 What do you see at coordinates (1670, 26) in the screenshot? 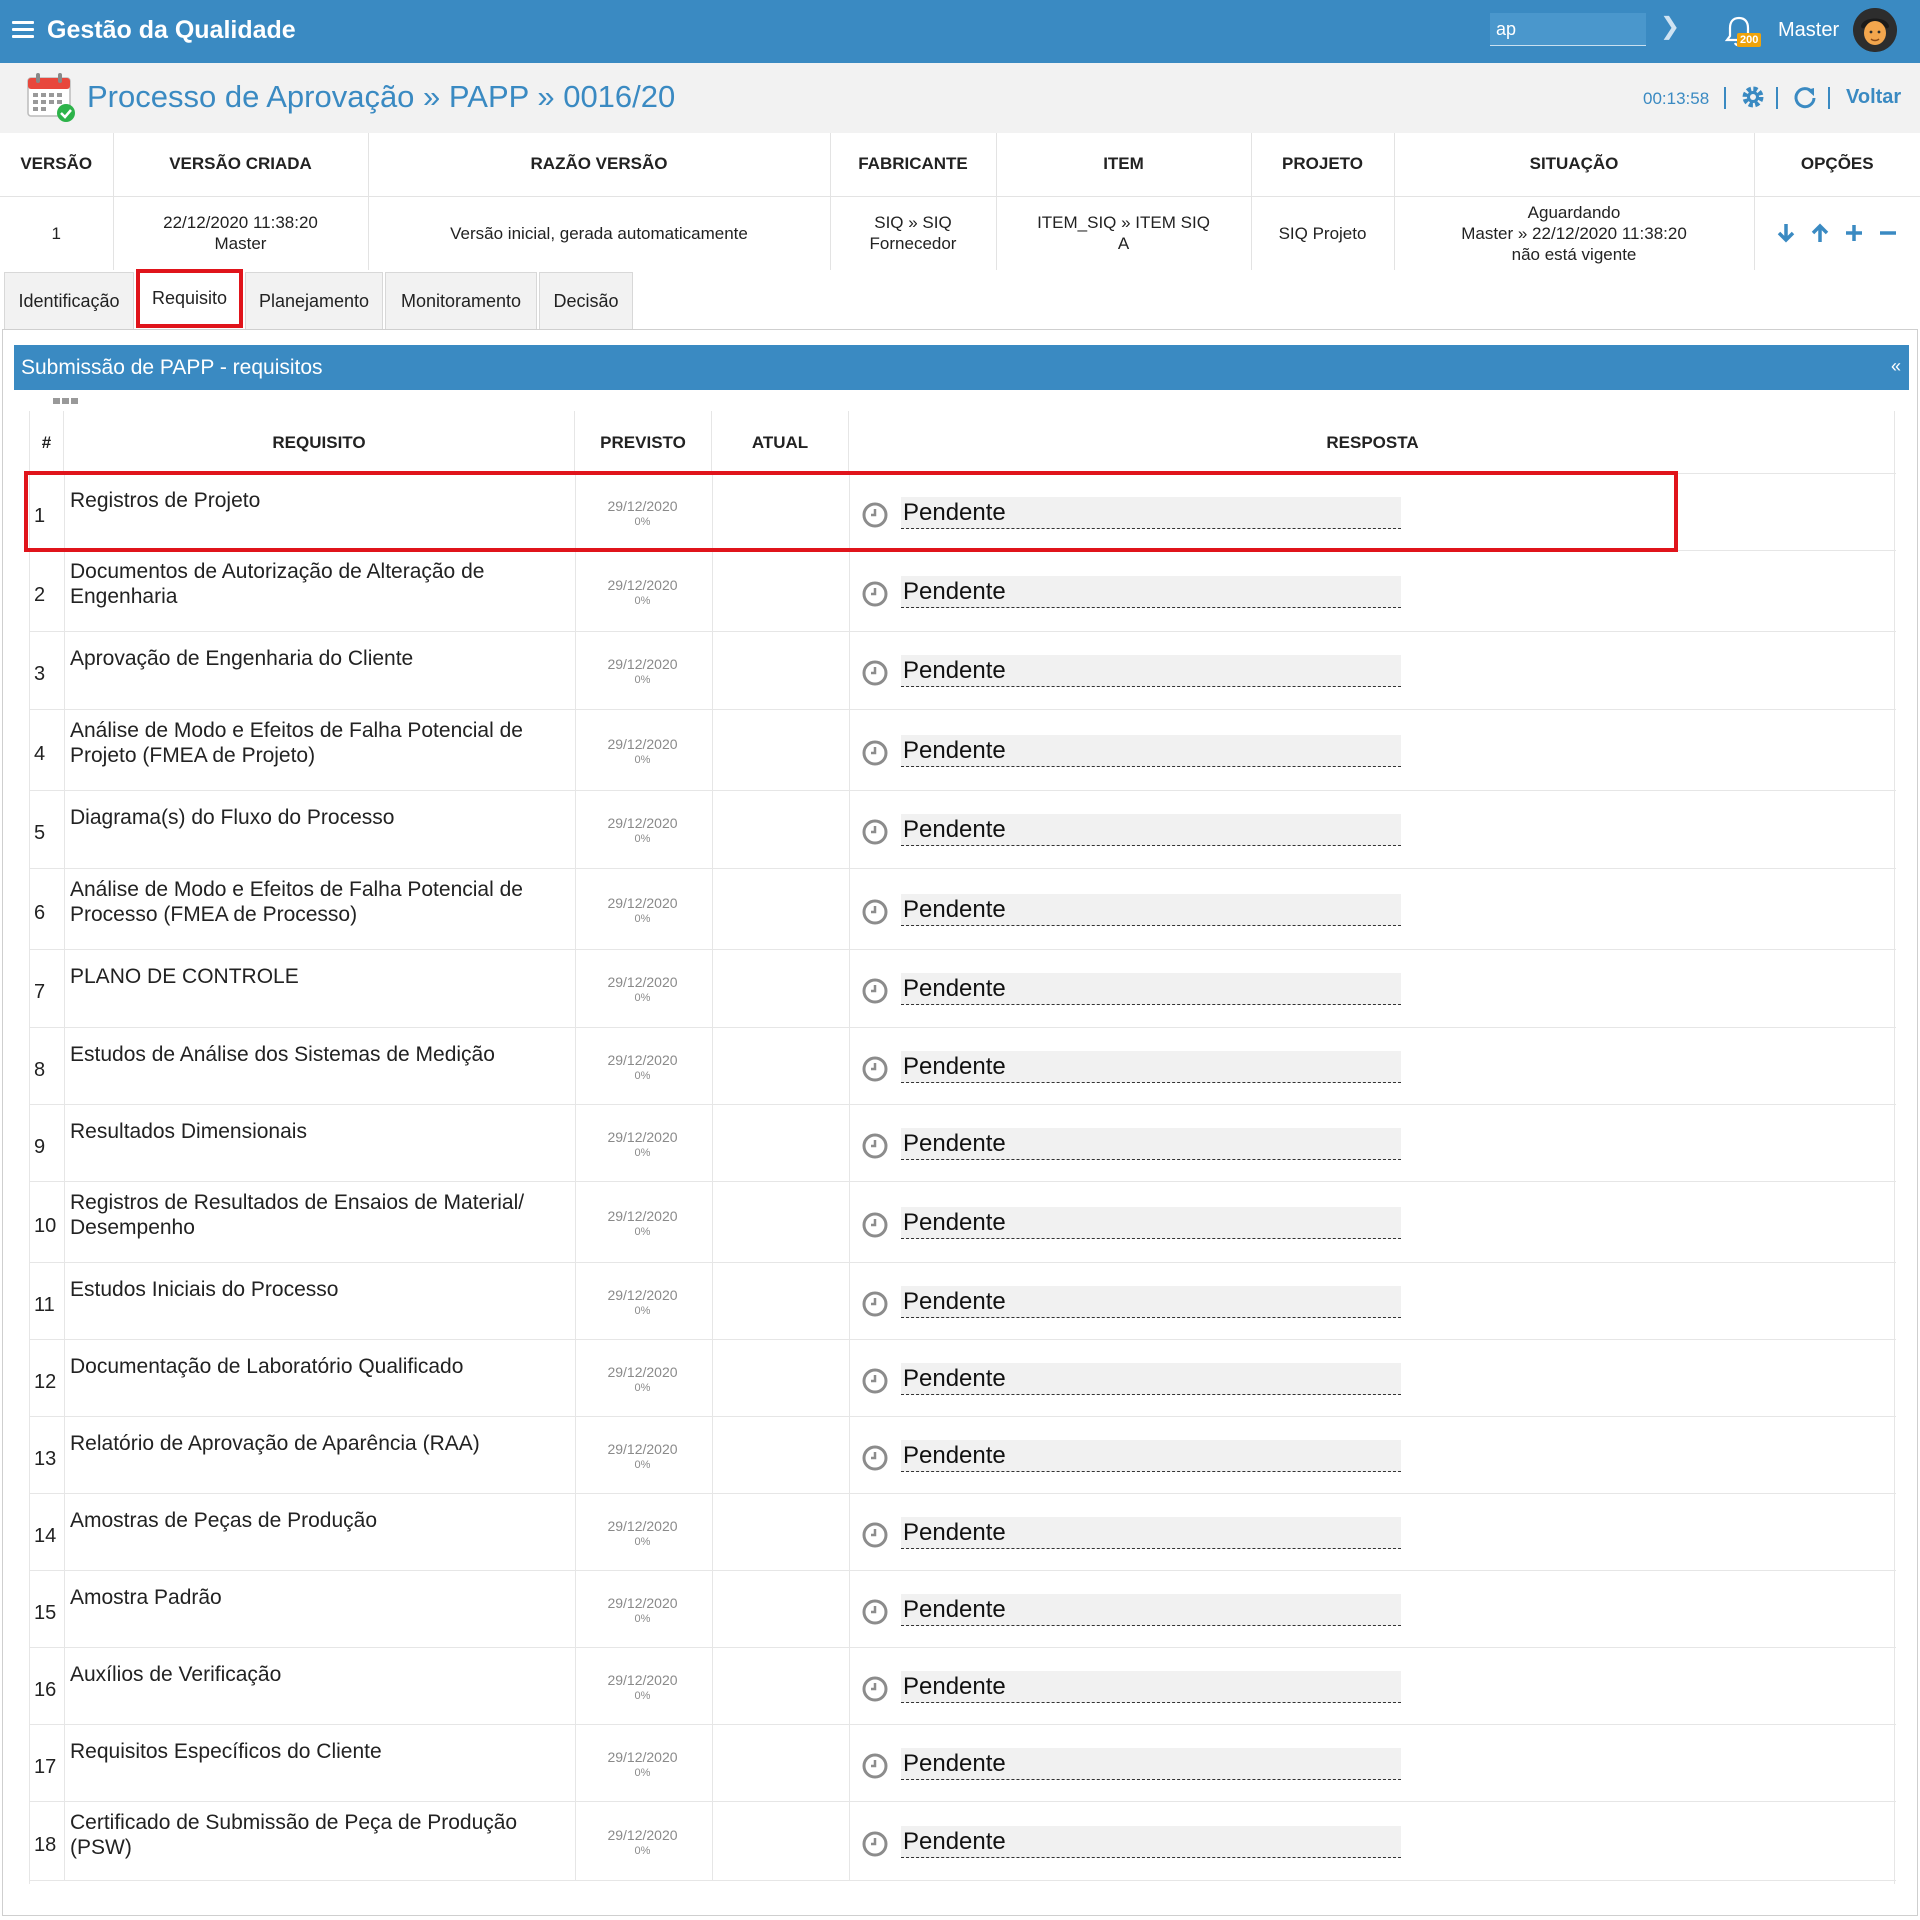
I see `chevron-right-icon: ❯` at bounding box center [1670, 26].